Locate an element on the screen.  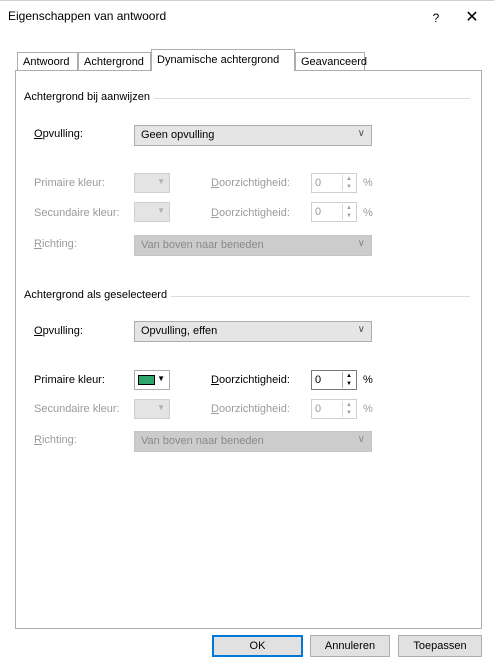
fill-select: Opvulling, effen ∨ is located at coordinates (253, 331).